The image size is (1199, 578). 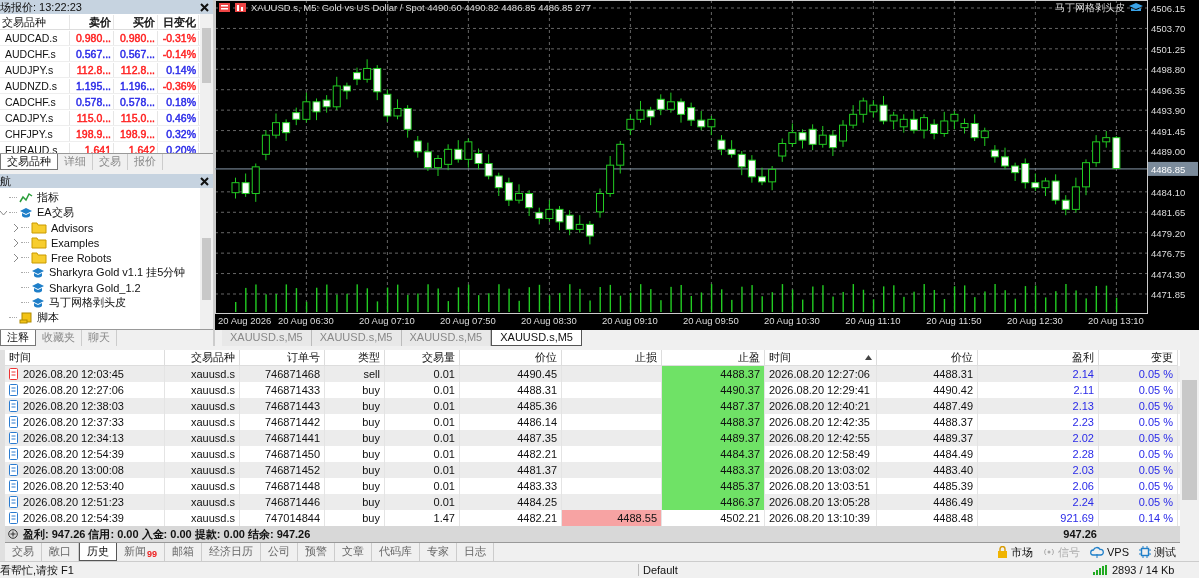 I want to click on tree-item: 指标, so click(x=48, y=197).